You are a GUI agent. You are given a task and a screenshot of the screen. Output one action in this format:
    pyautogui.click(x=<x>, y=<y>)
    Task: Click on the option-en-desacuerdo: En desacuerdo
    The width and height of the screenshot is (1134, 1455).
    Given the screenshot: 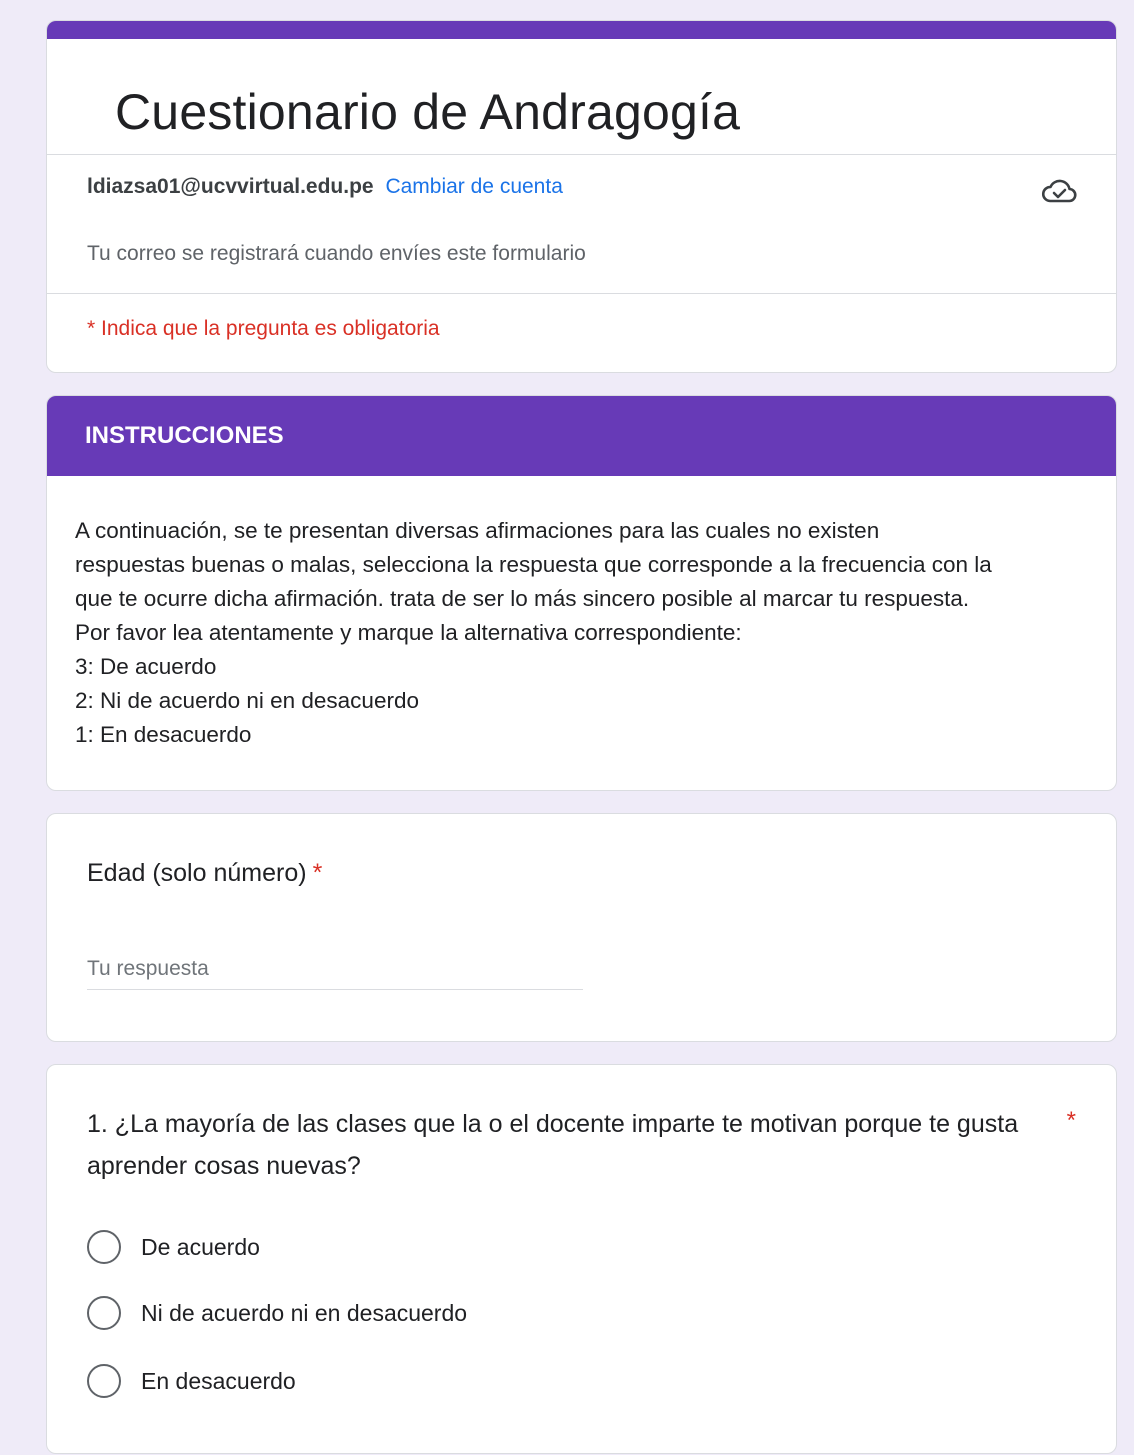 What is the action you would take?
    pyautogui.click(x=191, y=1381)
    